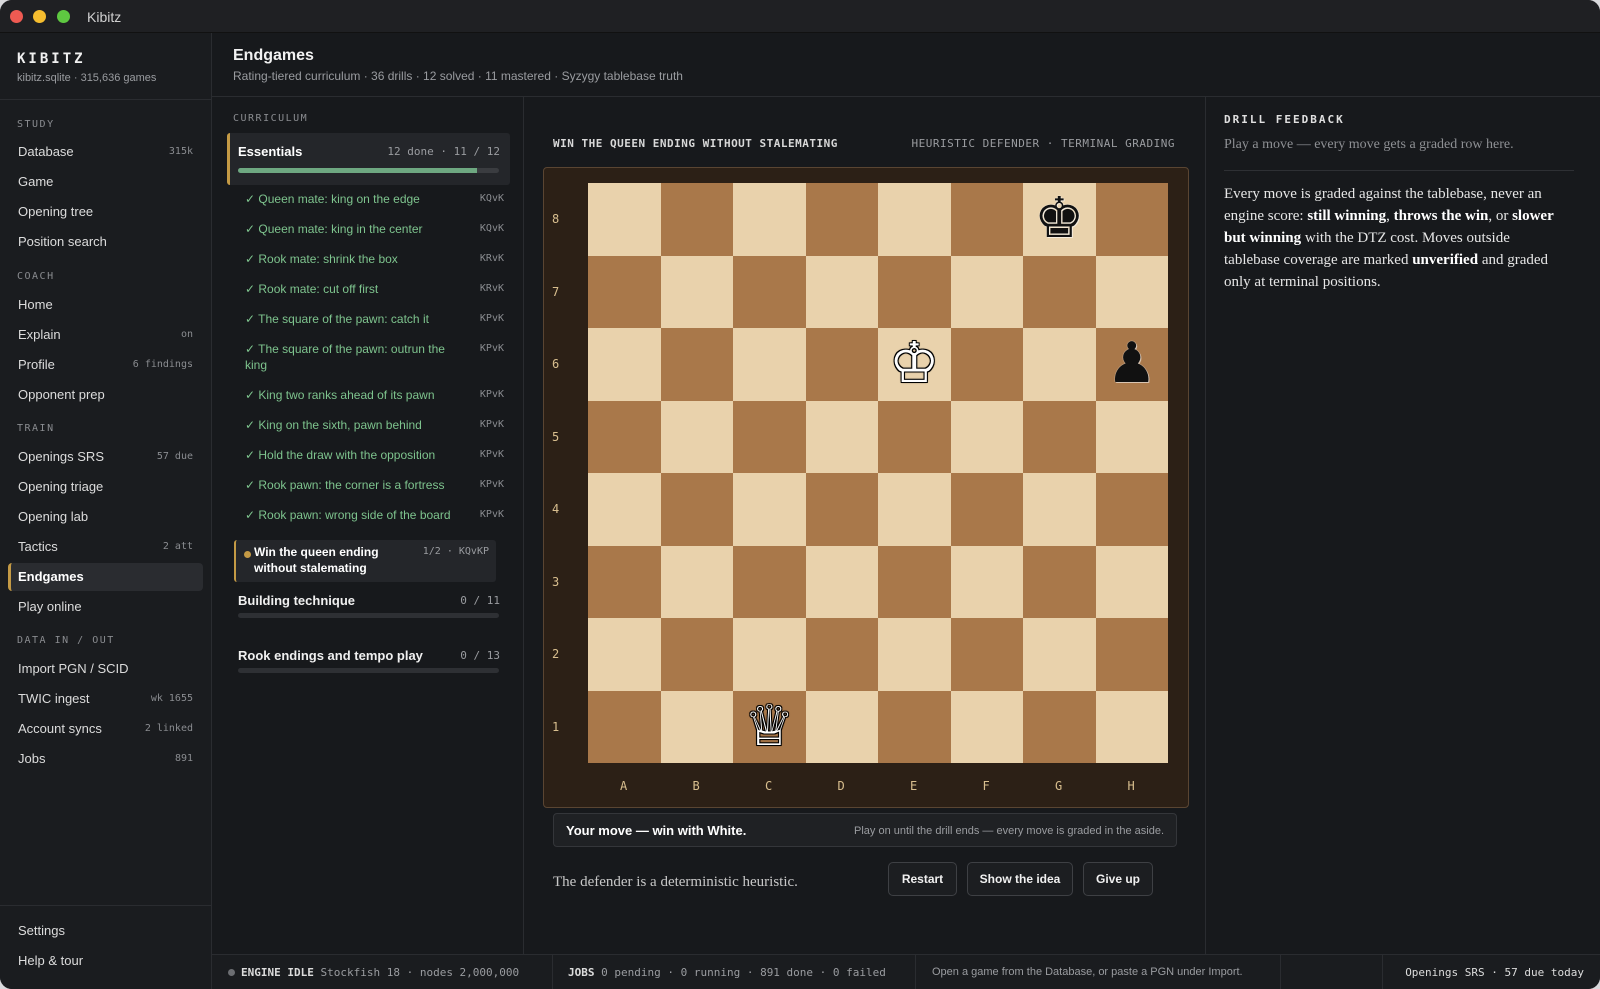 Image resolution: width=1600 pixels, height=989 pixels. I want to click on square-g5, so click(1059, 436).